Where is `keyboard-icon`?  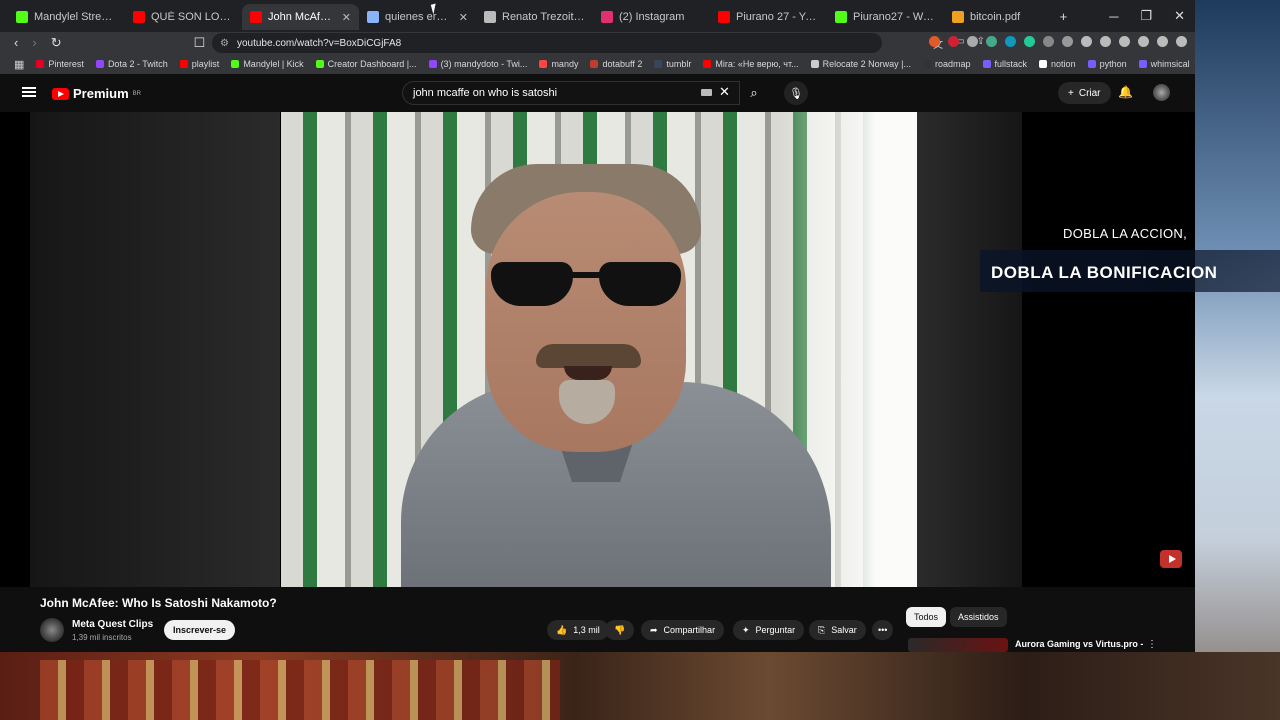
keyboard-icon is located at coordinates (706, 92).